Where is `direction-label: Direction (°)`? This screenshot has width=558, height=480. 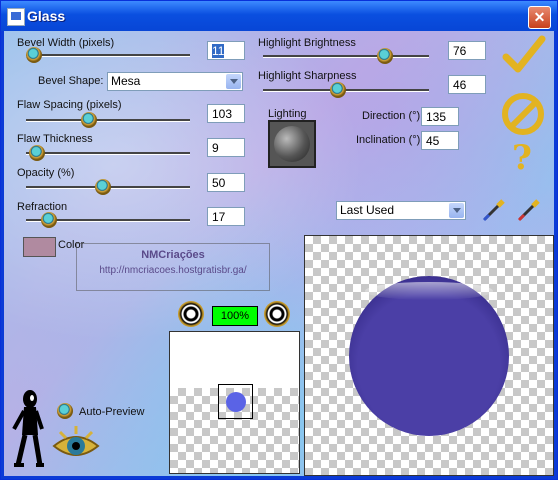
direction-label: Direction (°) is located at coordinates (391, 116).